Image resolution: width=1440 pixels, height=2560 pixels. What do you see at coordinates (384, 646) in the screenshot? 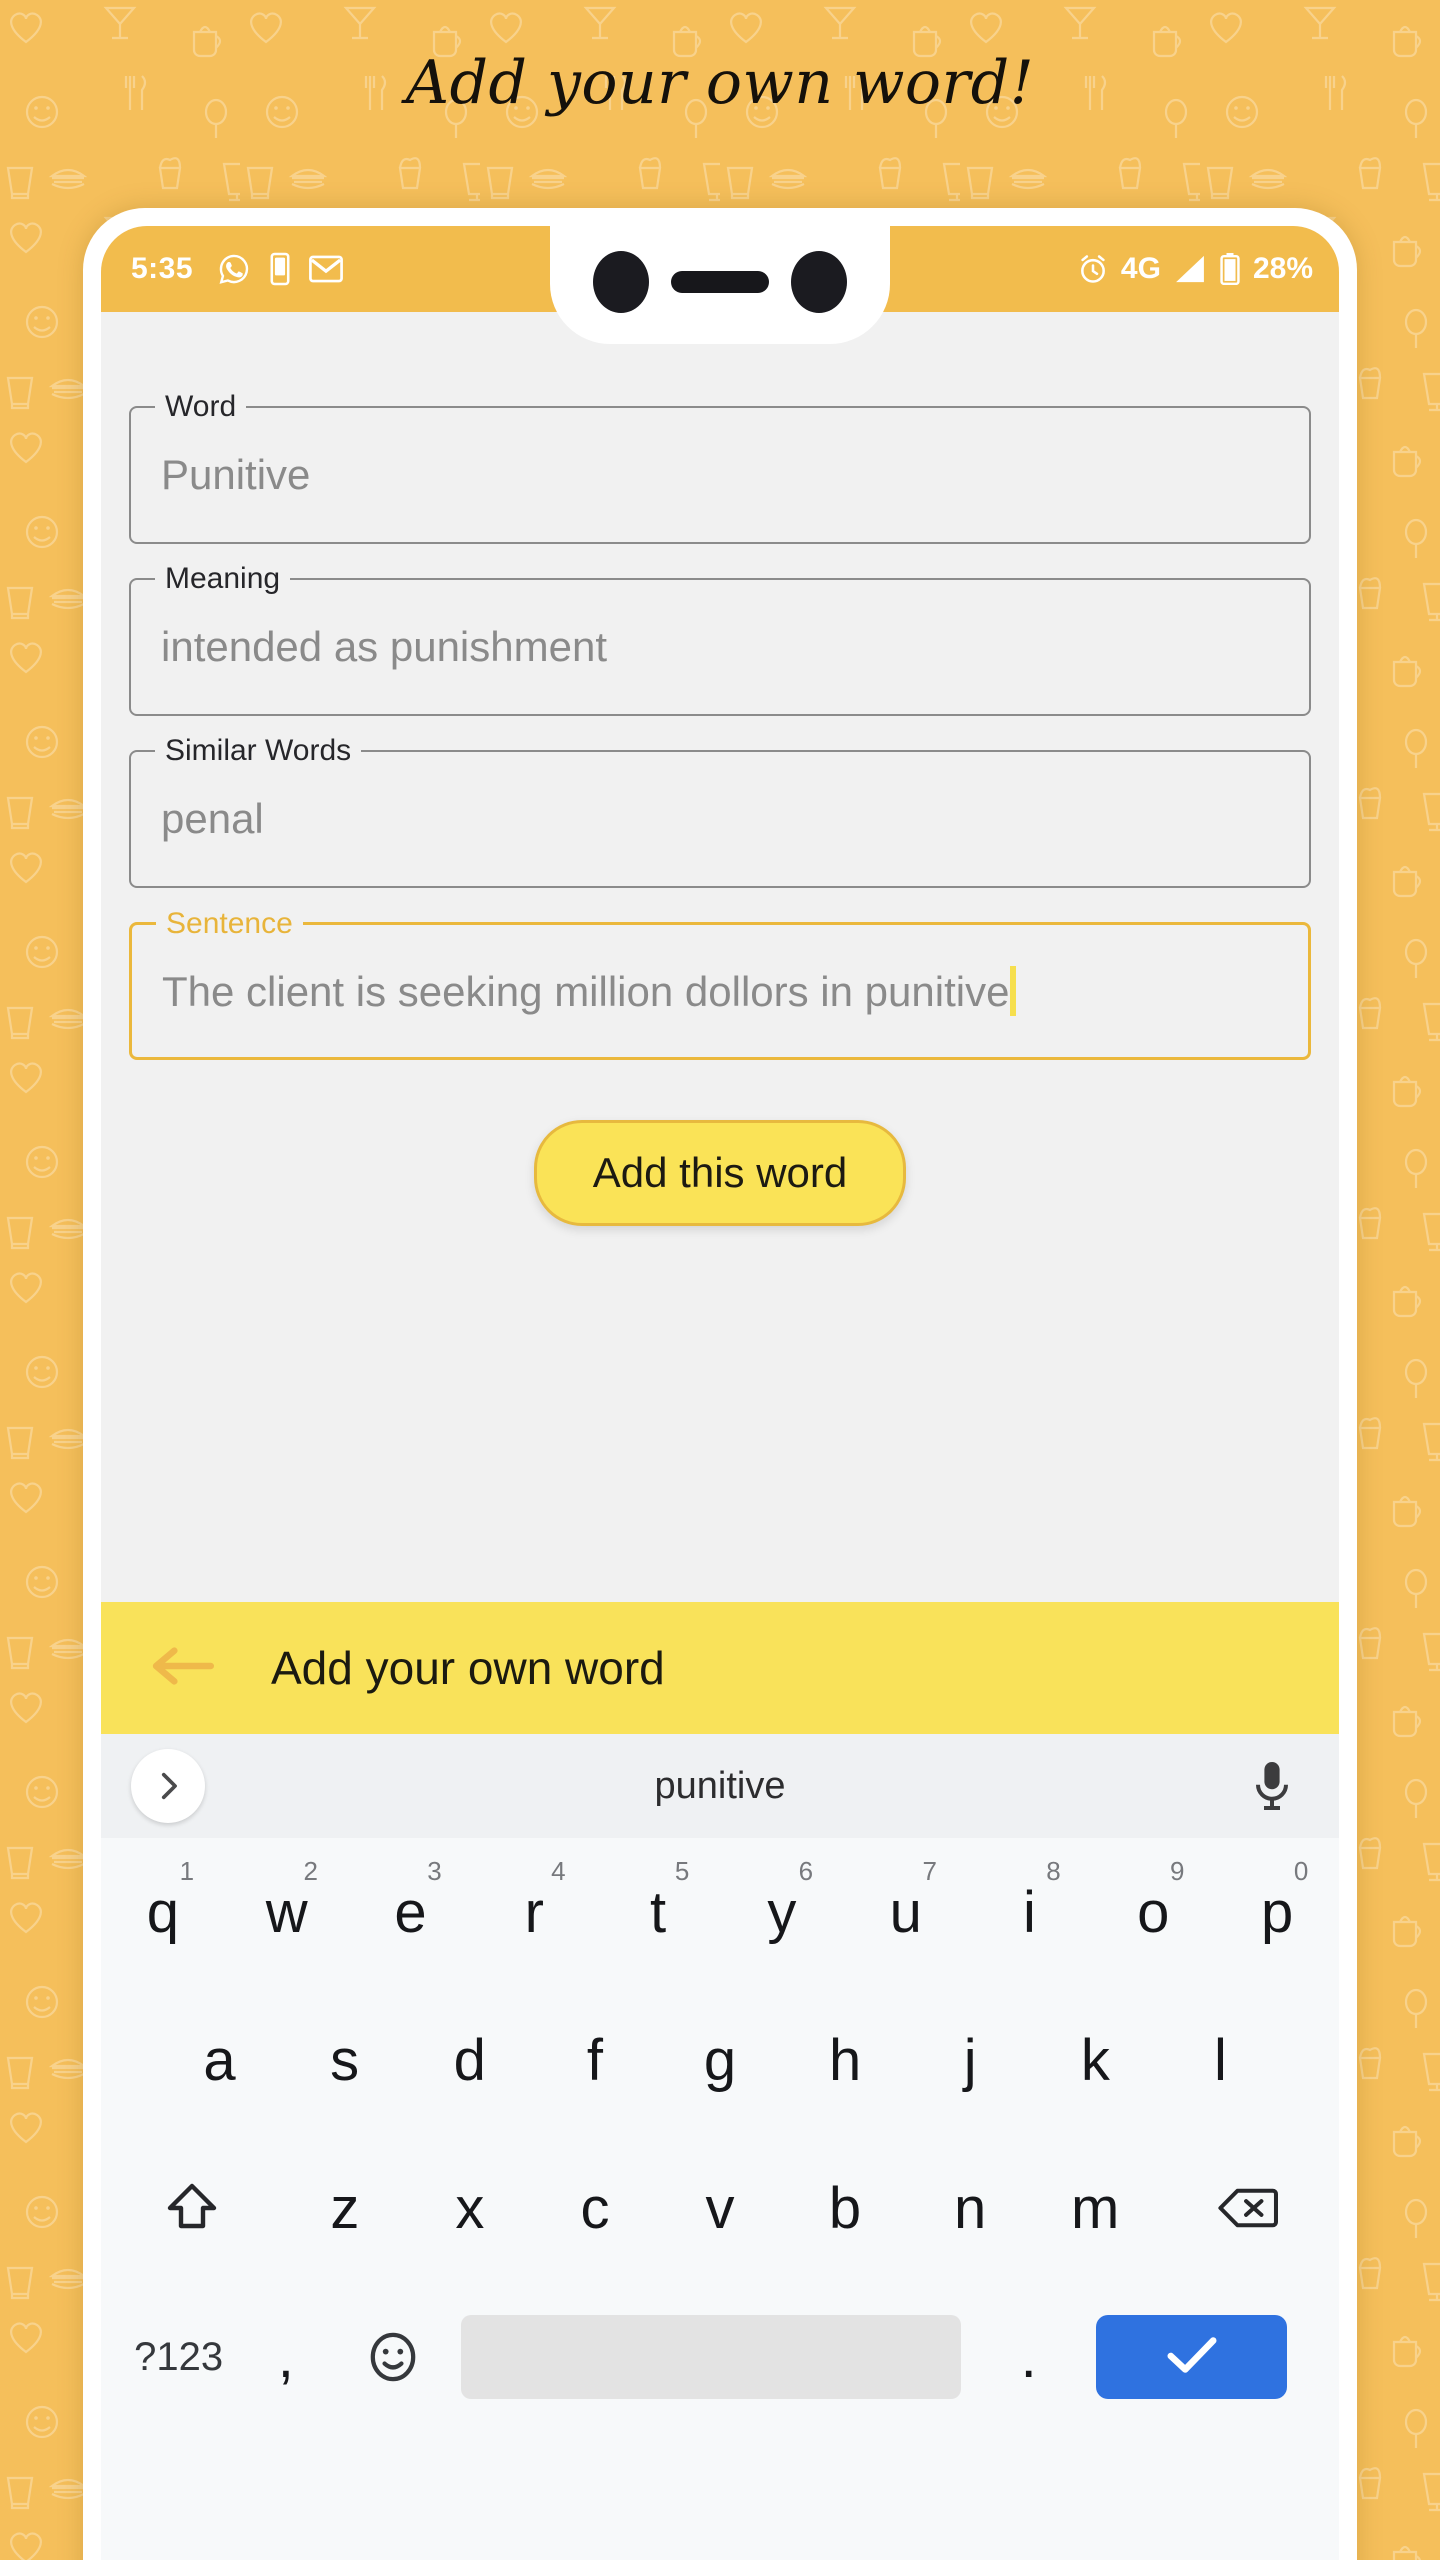
I see `meaning-field-value: intended as punishment` at bounding box center [384, 646].